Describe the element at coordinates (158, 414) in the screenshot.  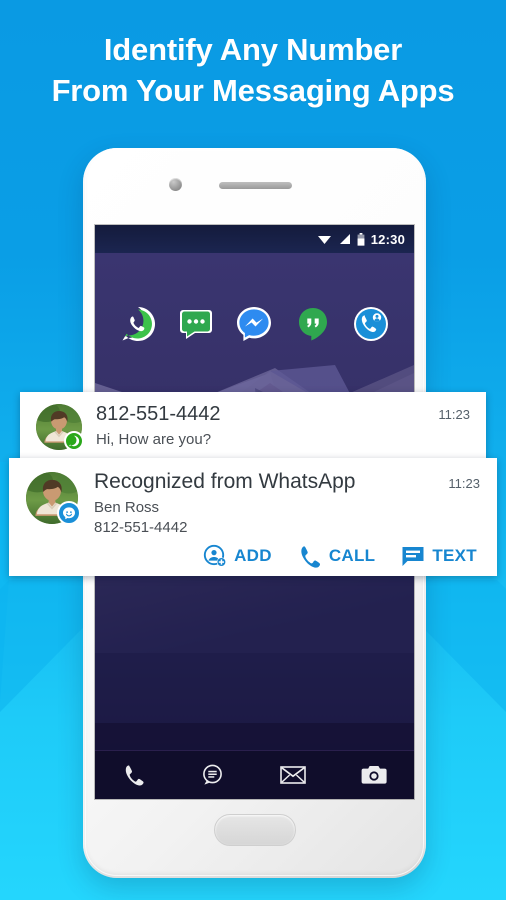
I see `incoming-title: 812-551-4442` at that location.